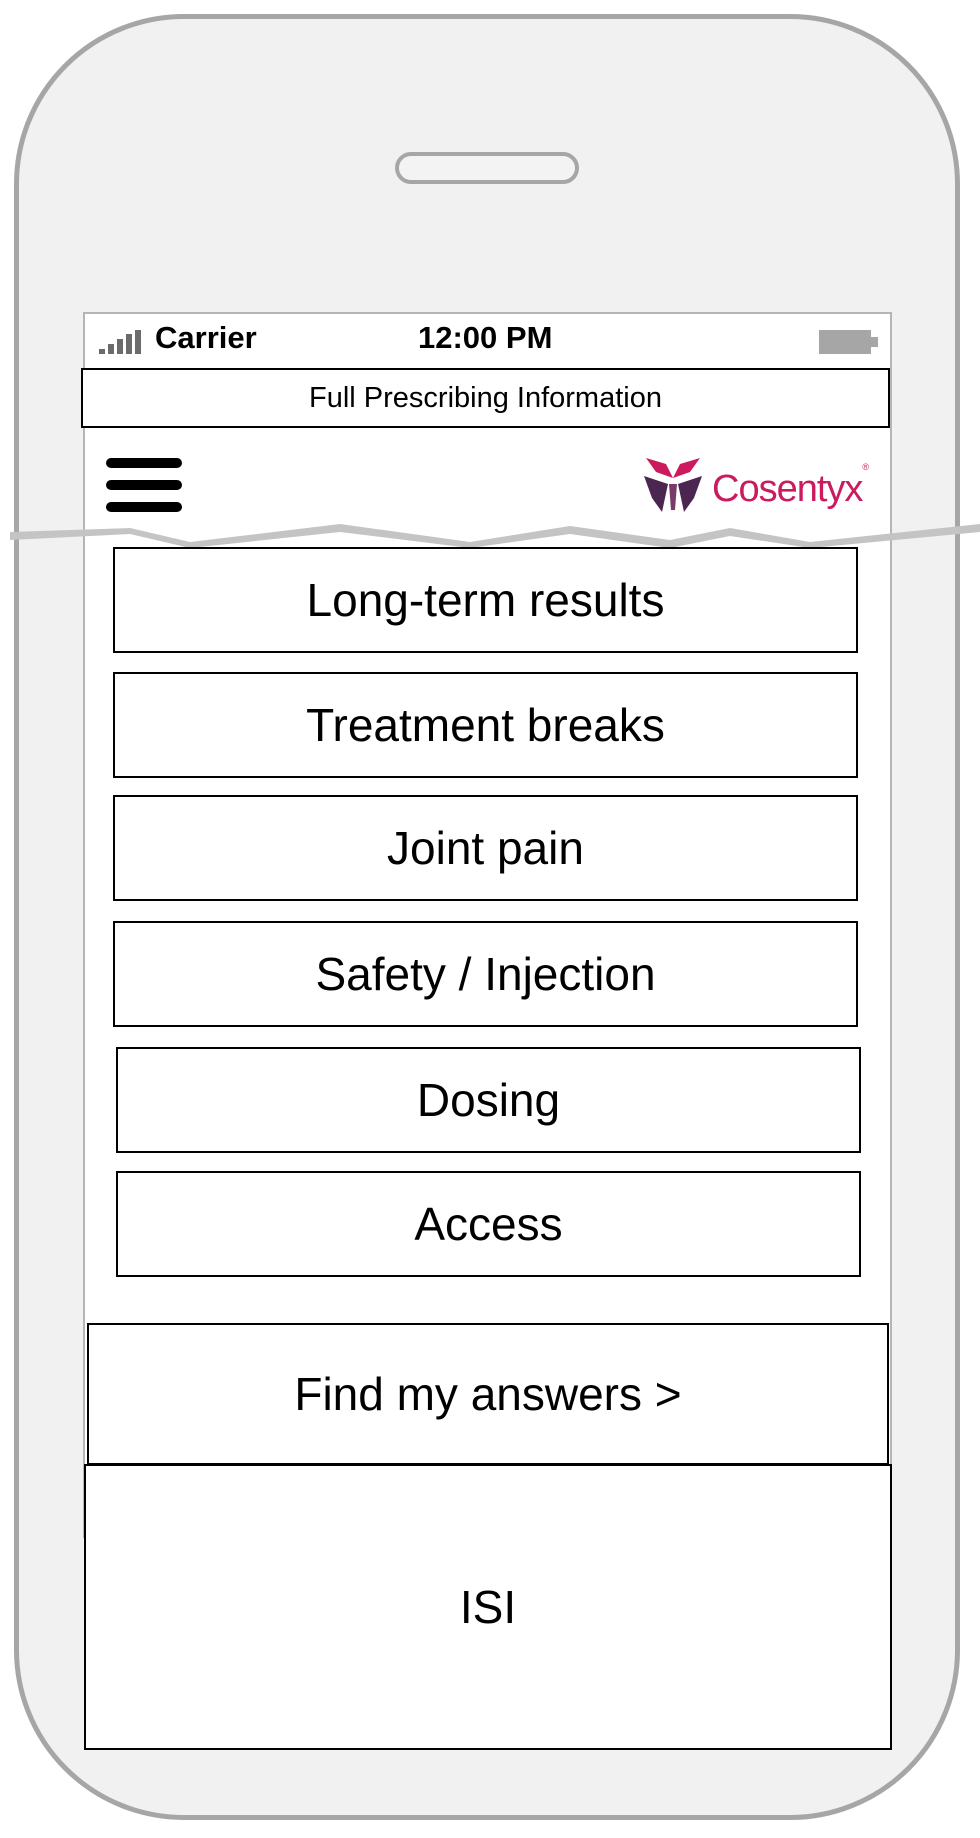 This screenshot has height=1838, width=980. Describe the element at coordinates (673, 485) in the screenshot. I see `cosentyx-logo-icon` at that location.